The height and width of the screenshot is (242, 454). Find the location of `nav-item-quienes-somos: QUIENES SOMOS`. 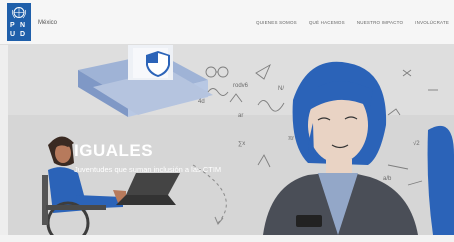

nav-item-quienes-somos: QUIENES SOMOS is located at coordinates (276, 22).